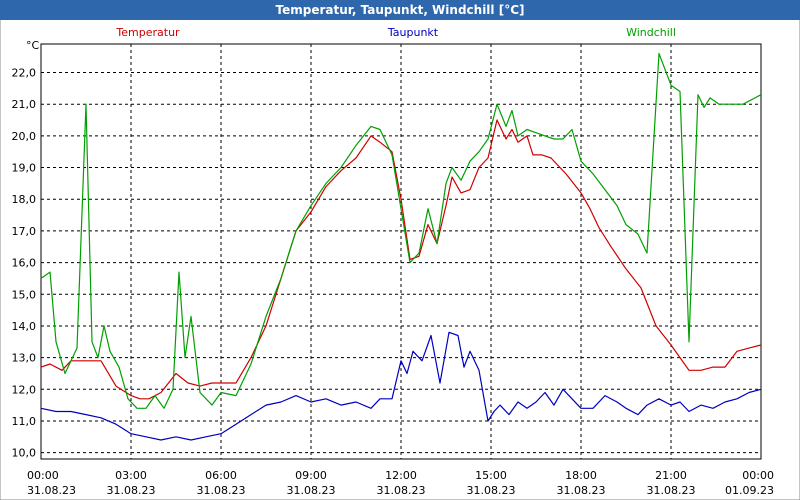  What do you see at coordinates (24, 136) in the screenshot?
I see `y-tick-label: 20,0` at bounding box center [24, 136].